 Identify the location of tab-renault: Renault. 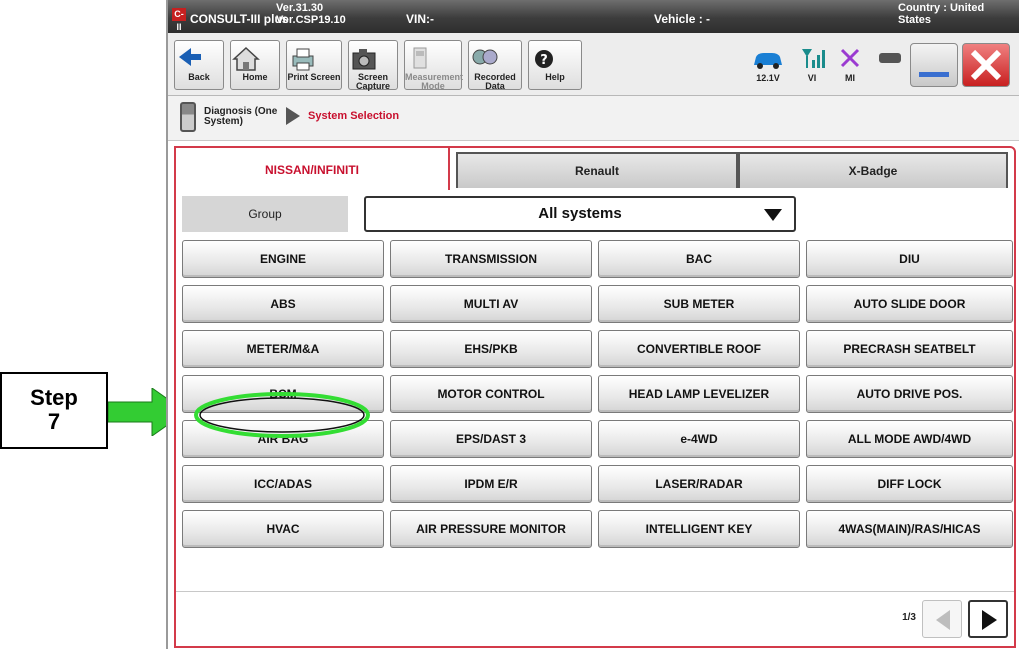
(597, 170).